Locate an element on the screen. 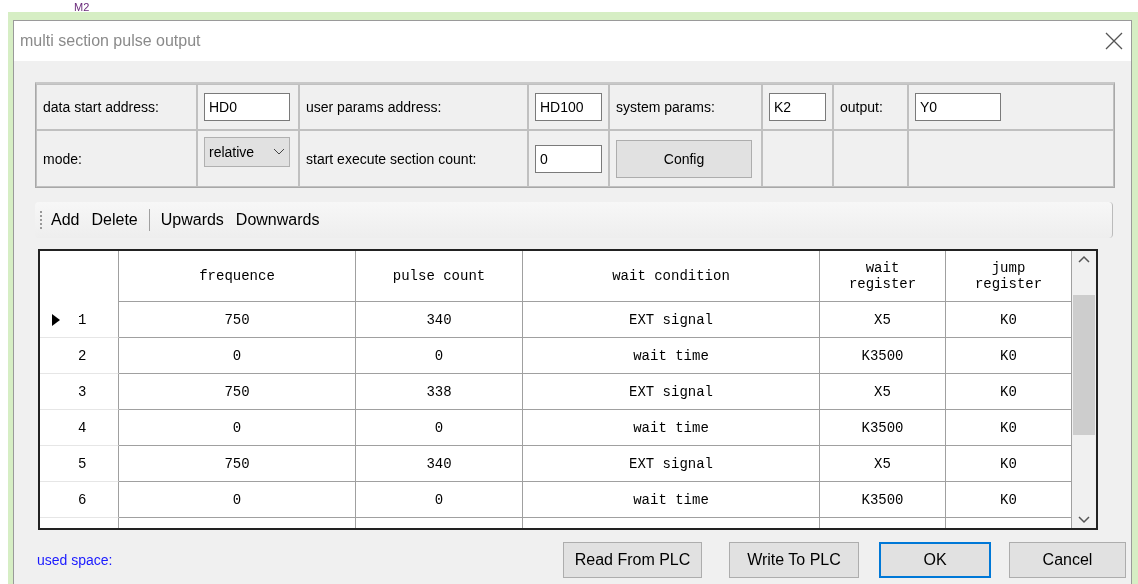 The width and height of the screenshot is (1138, 584). scroll-down-icon is located at coordinates (1084, 520).